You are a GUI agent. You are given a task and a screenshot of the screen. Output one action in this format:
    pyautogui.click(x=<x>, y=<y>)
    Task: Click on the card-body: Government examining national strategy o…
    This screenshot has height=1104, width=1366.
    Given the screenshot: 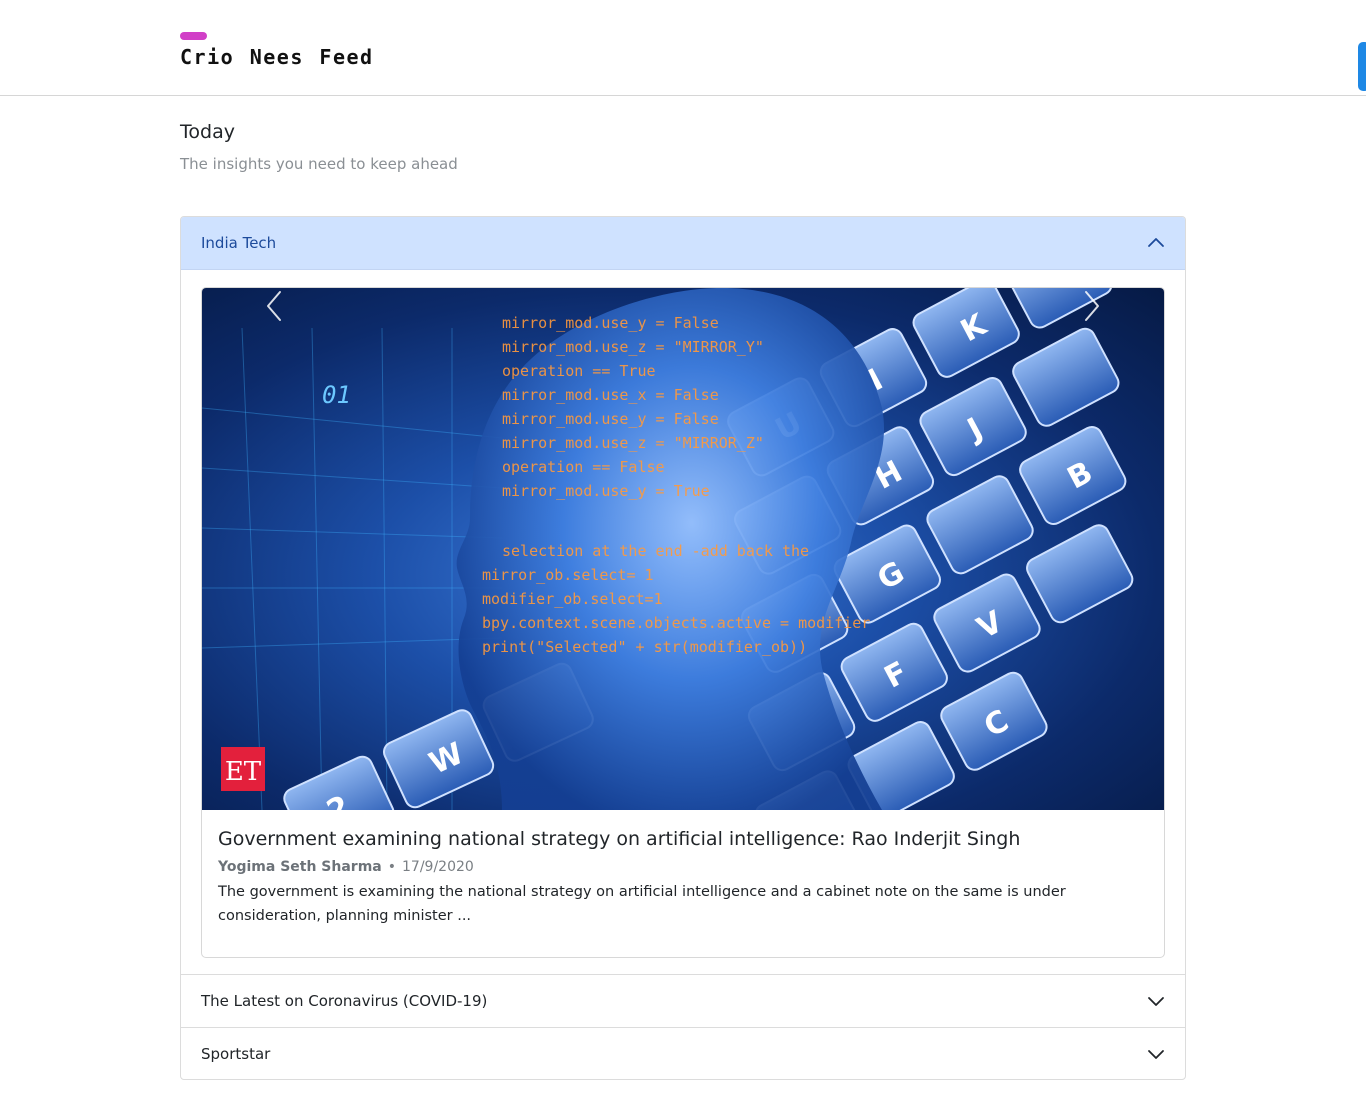 What is the action you would take?
    pyautogui.click(x=683, y=877)
    